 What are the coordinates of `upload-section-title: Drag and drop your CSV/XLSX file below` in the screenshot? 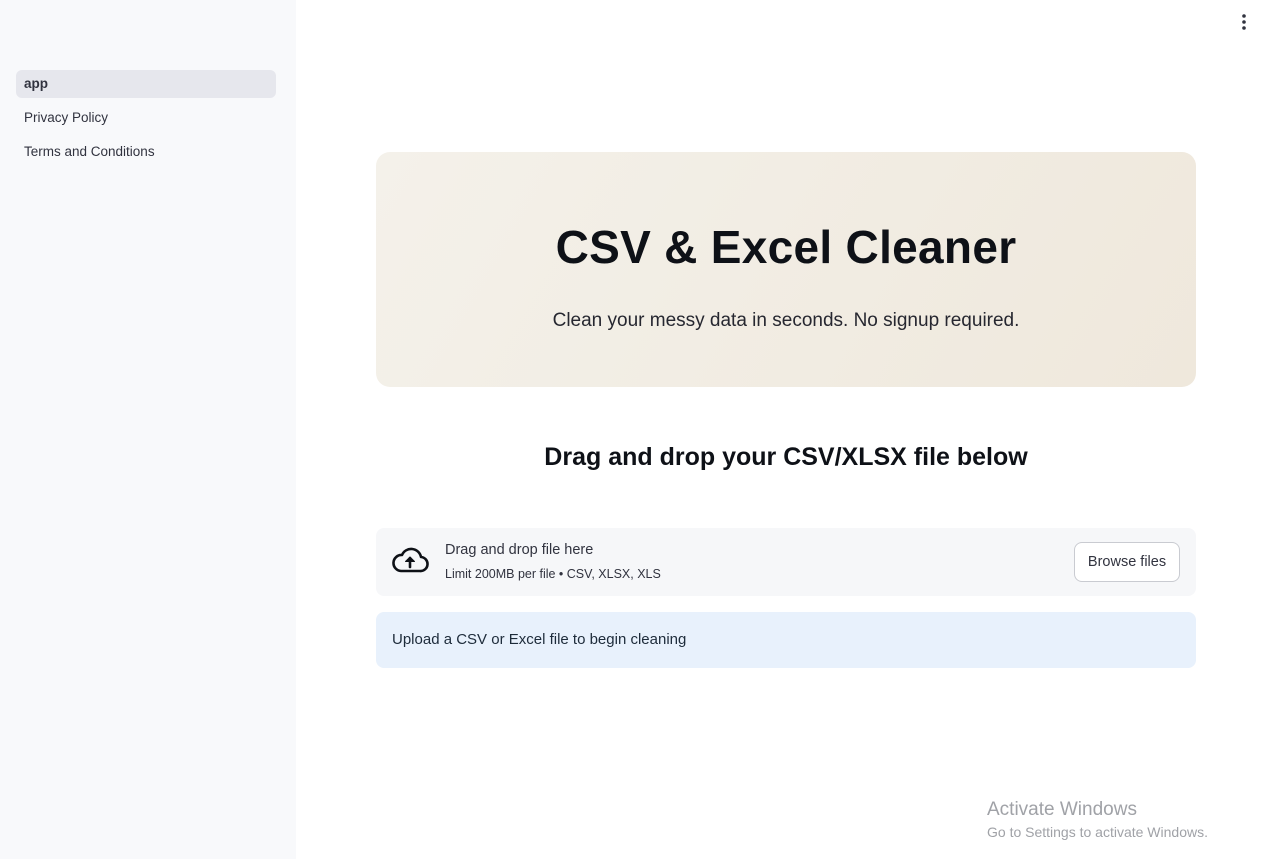 It's located at (786, 457).